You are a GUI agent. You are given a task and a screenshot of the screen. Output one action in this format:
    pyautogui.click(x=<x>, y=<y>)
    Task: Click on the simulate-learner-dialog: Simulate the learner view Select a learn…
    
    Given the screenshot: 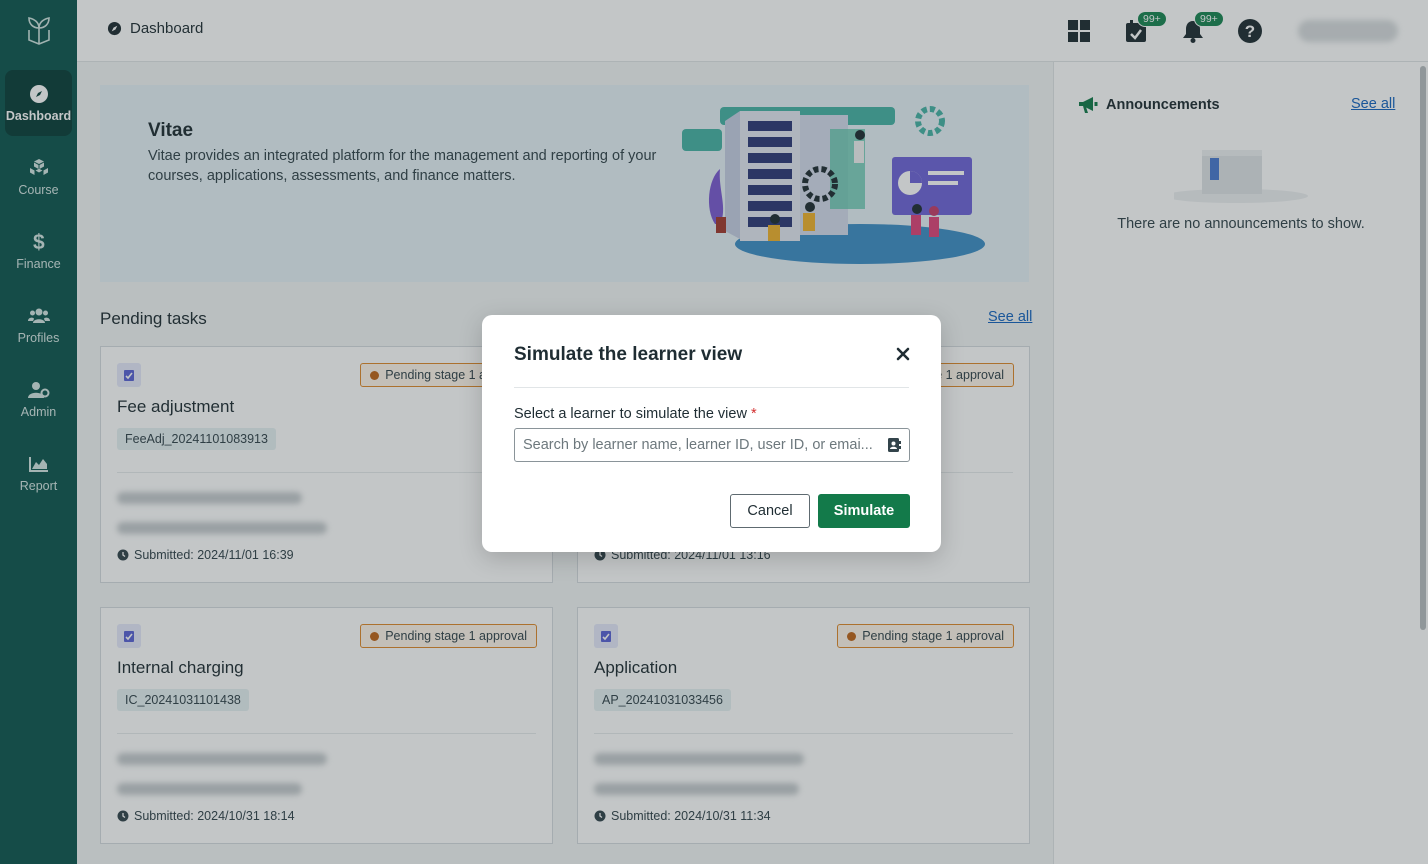 What is the action you would take?
    pyautogui.click(x=711, y=433)
    